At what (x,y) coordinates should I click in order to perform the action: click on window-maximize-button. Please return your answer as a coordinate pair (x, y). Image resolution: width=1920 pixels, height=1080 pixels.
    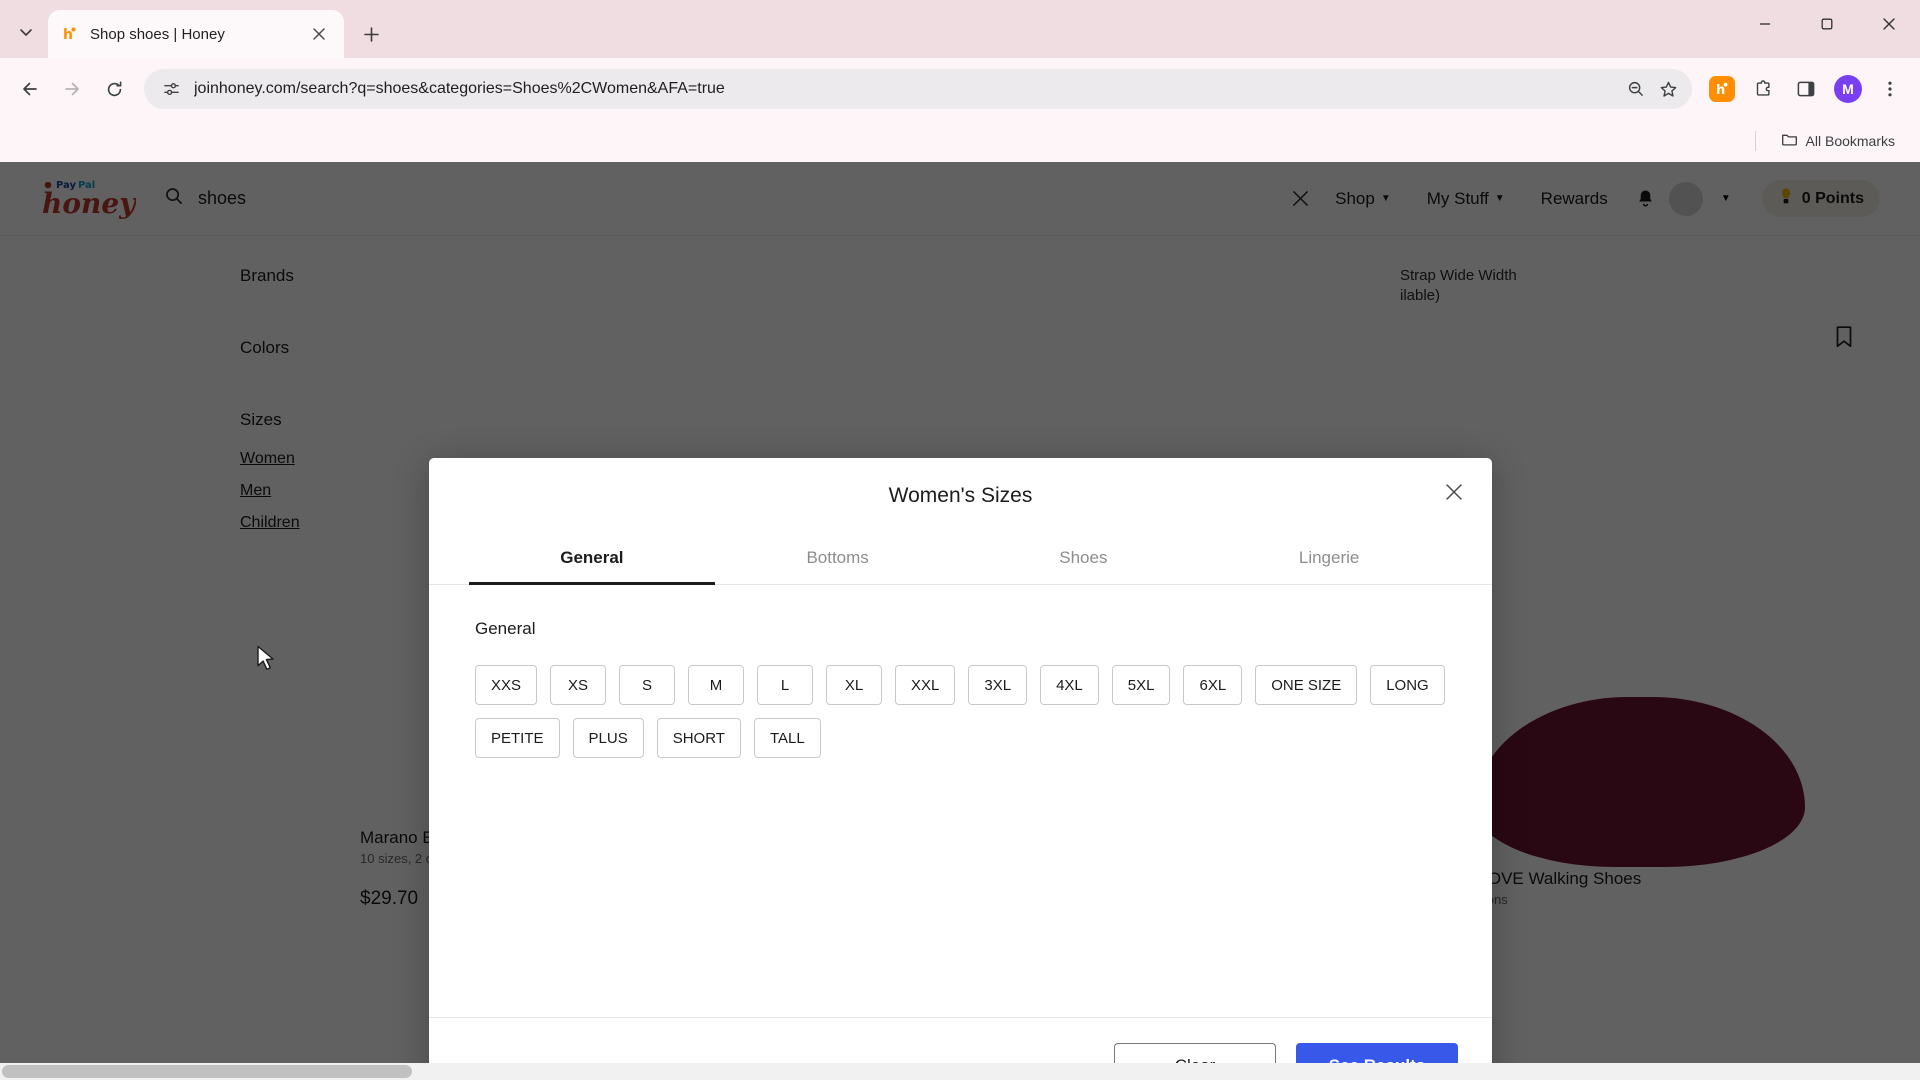
    Looking at the image, I should click on (1827, 24).